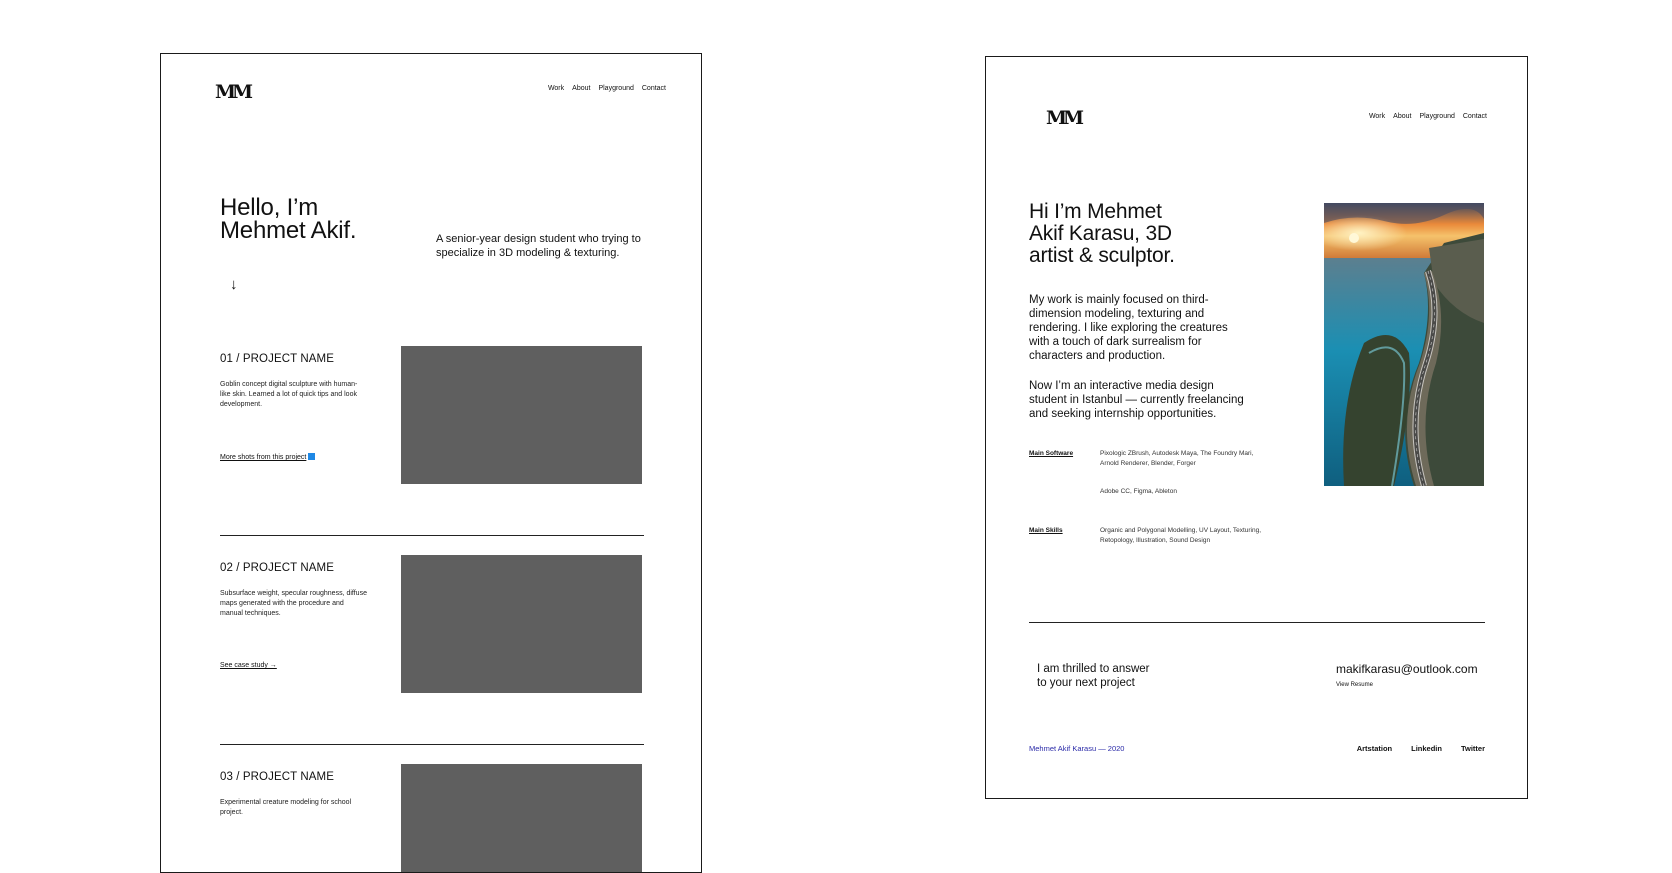 The image size is (1672, 873). What do you see at coordinates (234, 284) in the screenshot?
I see `scroll-down-arrow-icon: ↓` at bounding box center [234, 284].